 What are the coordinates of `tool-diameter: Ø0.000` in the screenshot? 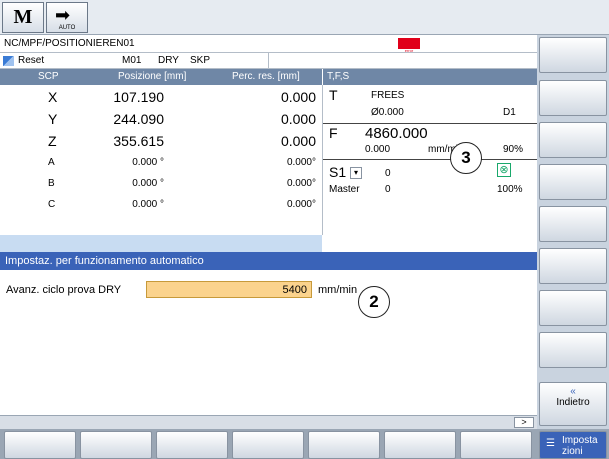 It's located at (387, 112).